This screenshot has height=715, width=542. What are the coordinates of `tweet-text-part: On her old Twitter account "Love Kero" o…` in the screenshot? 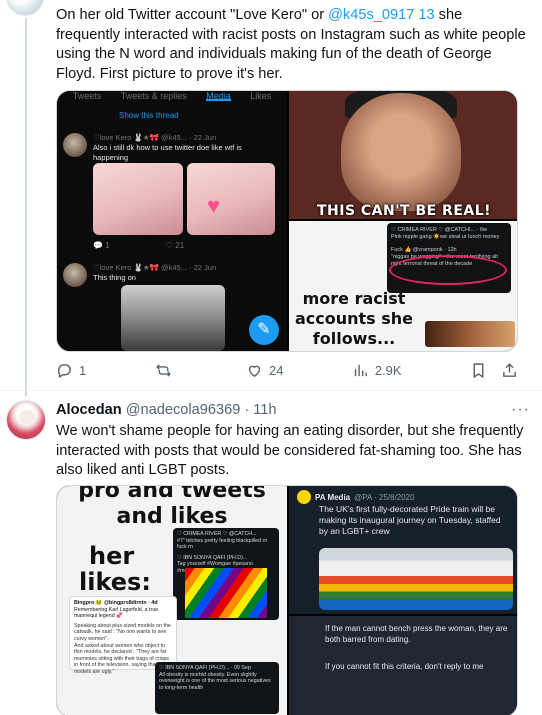 It's located at (192, 15).